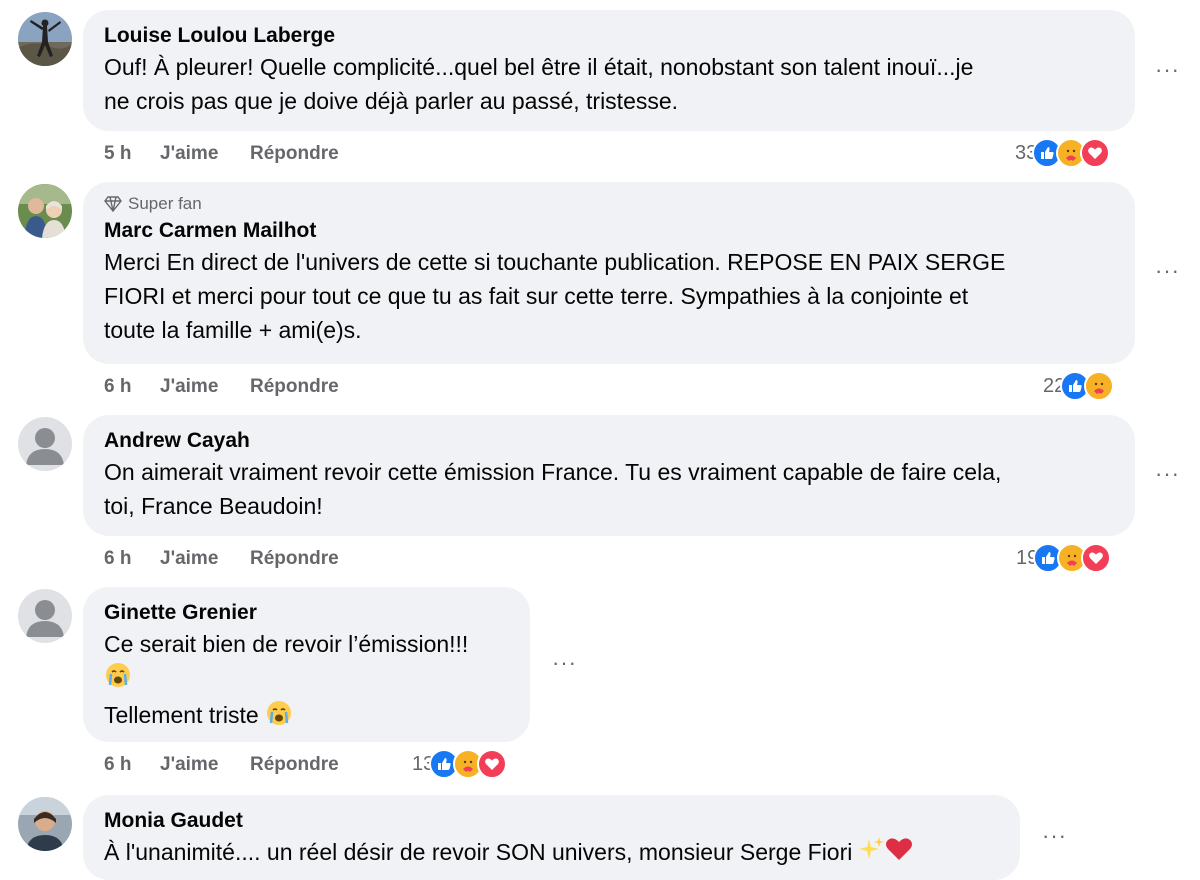 The height and width of the screenshot is (880, 1200). I want to click on comment-author: Louise Loulou Laberge, so click(608, 36).